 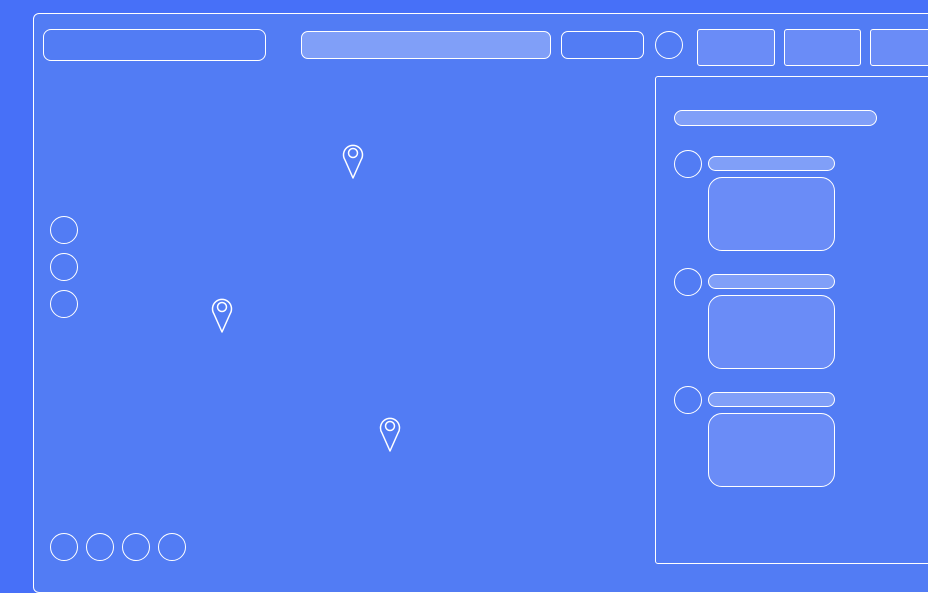 I want to click on filter-field, so click(x=602, y=45).